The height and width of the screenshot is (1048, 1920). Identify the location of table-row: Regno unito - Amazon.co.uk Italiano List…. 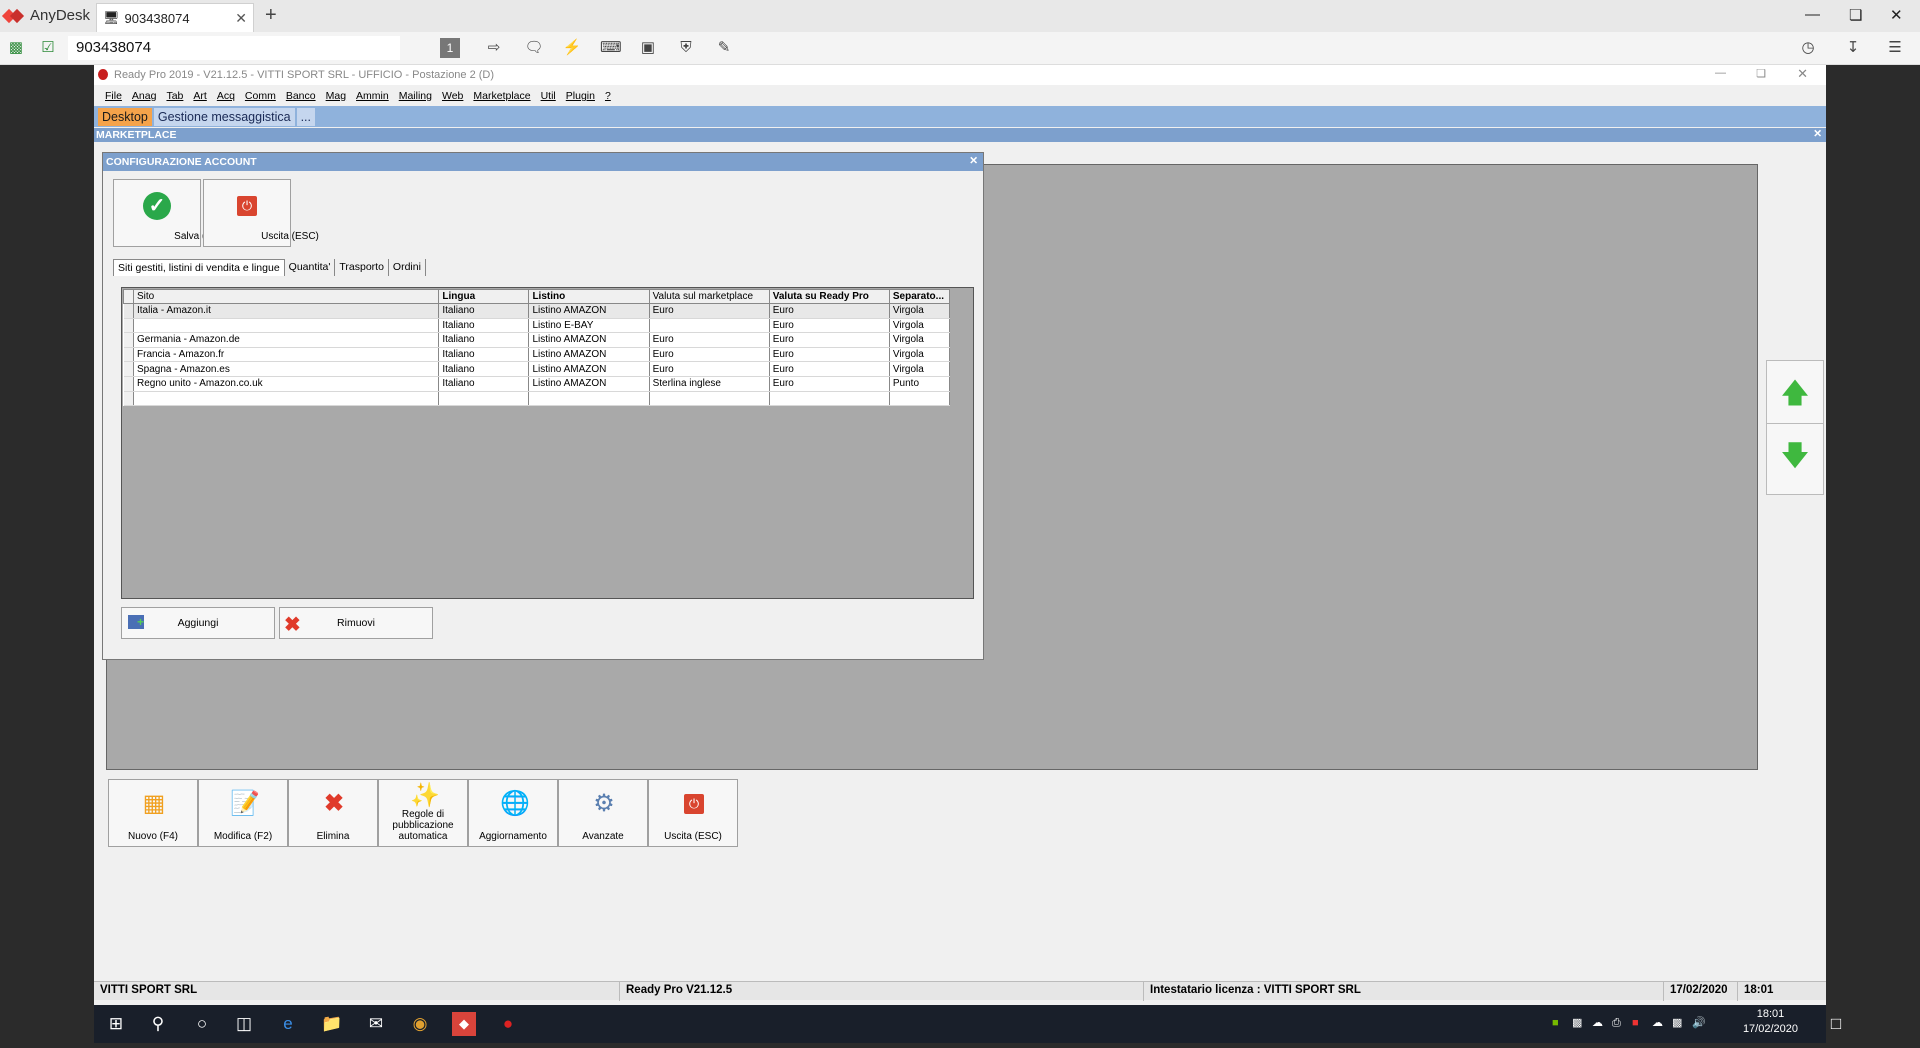
(537, 384).